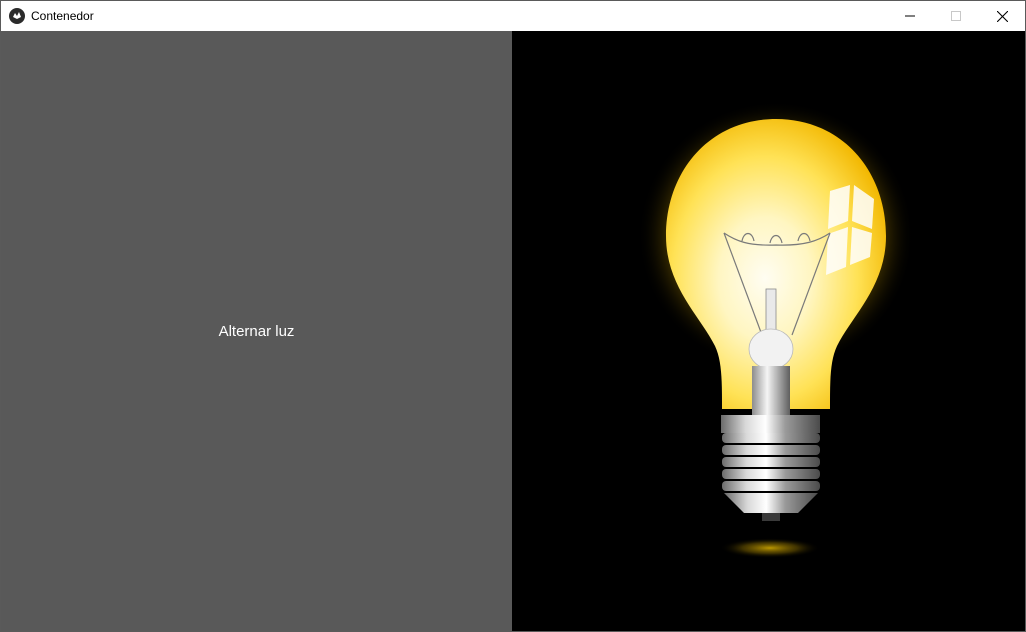 The image size is (1026, 632). Describe the element at coordinates (17, 16) in the screenshot. I see `kivy-icon` at that location.